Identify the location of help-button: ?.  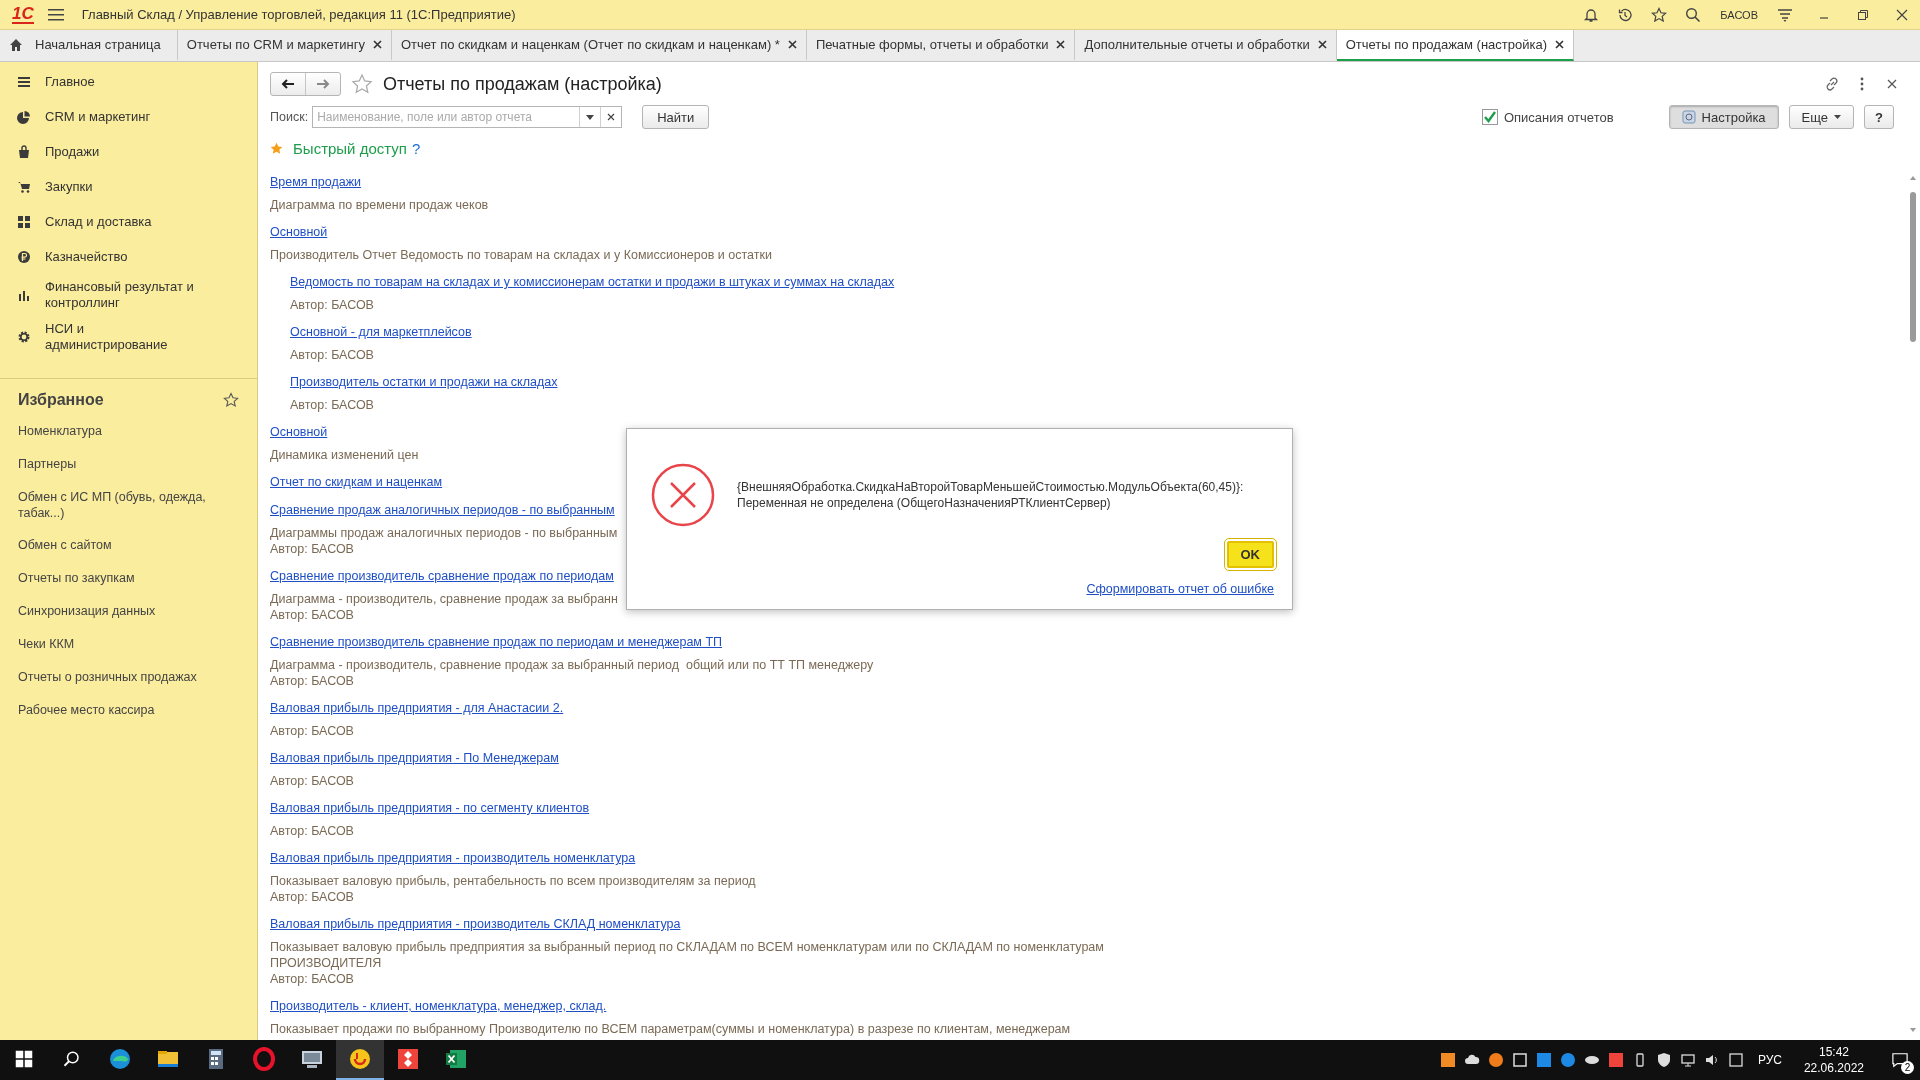
(1879, 117).